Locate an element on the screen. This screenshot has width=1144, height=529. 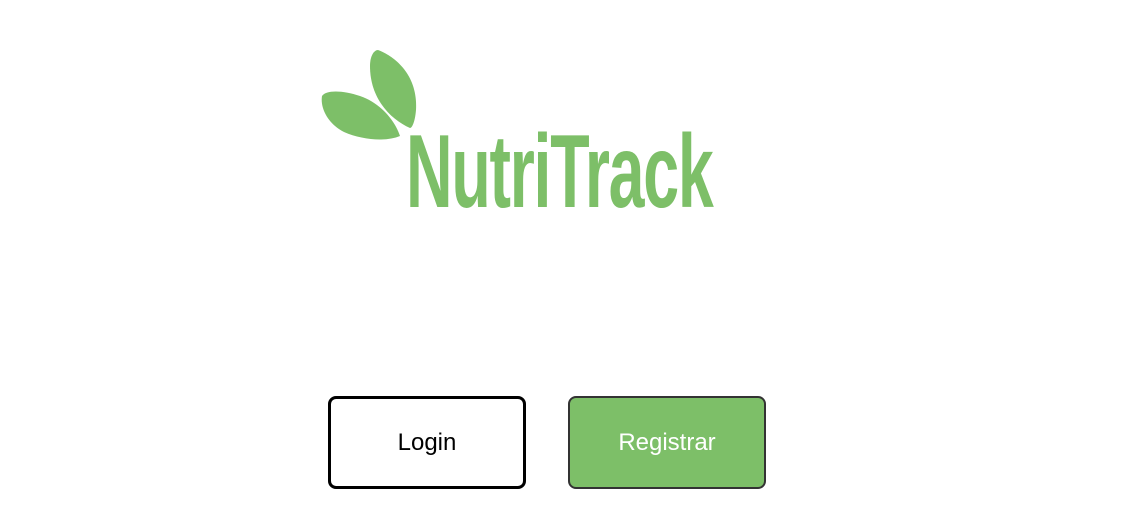
login-button: Login is located at coordinates (427, 442).